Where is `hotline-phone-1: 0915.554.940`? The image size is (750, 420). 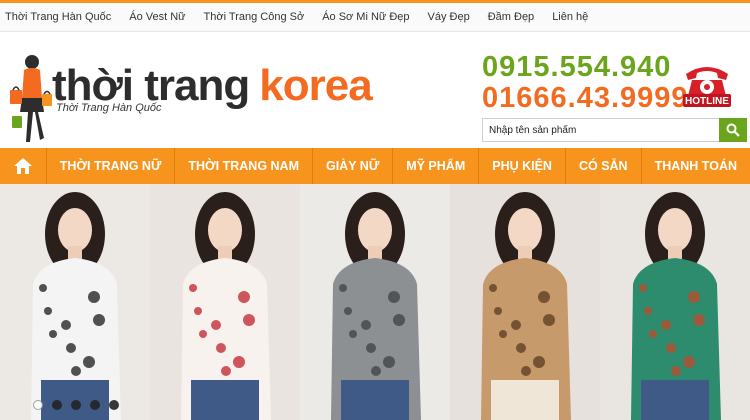 hotline-phone-1: 0915.554.940 is located at coordinates (577, 67).